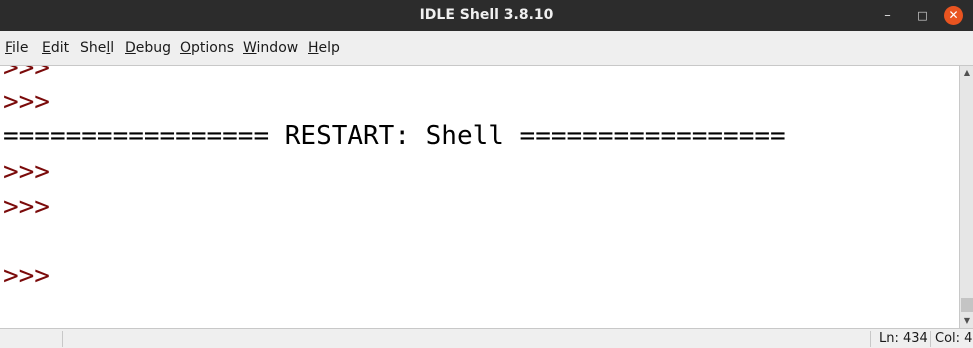  I want to click on window-title: IDLE Shell 3.8.10, so click(486, 15).